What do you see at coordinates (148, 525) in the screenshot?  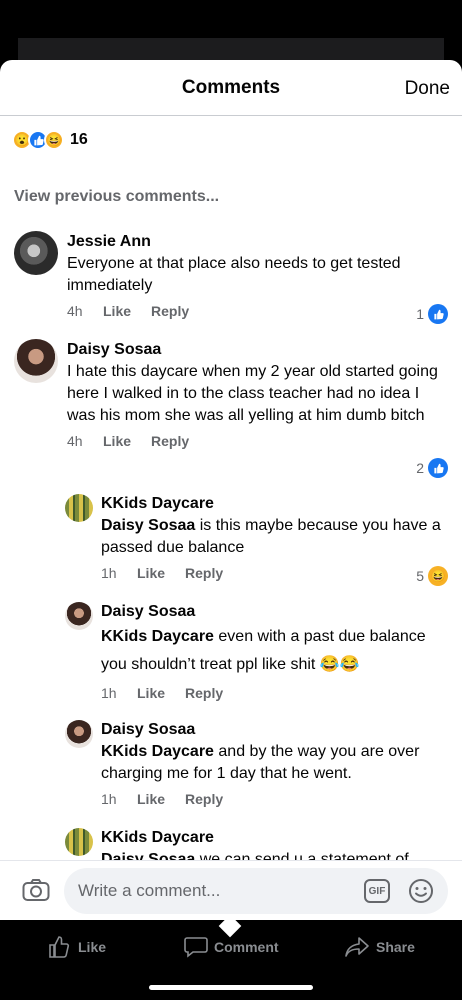 I see `mention-link: Daisy Sosaa` at bounding box center [148, 525].